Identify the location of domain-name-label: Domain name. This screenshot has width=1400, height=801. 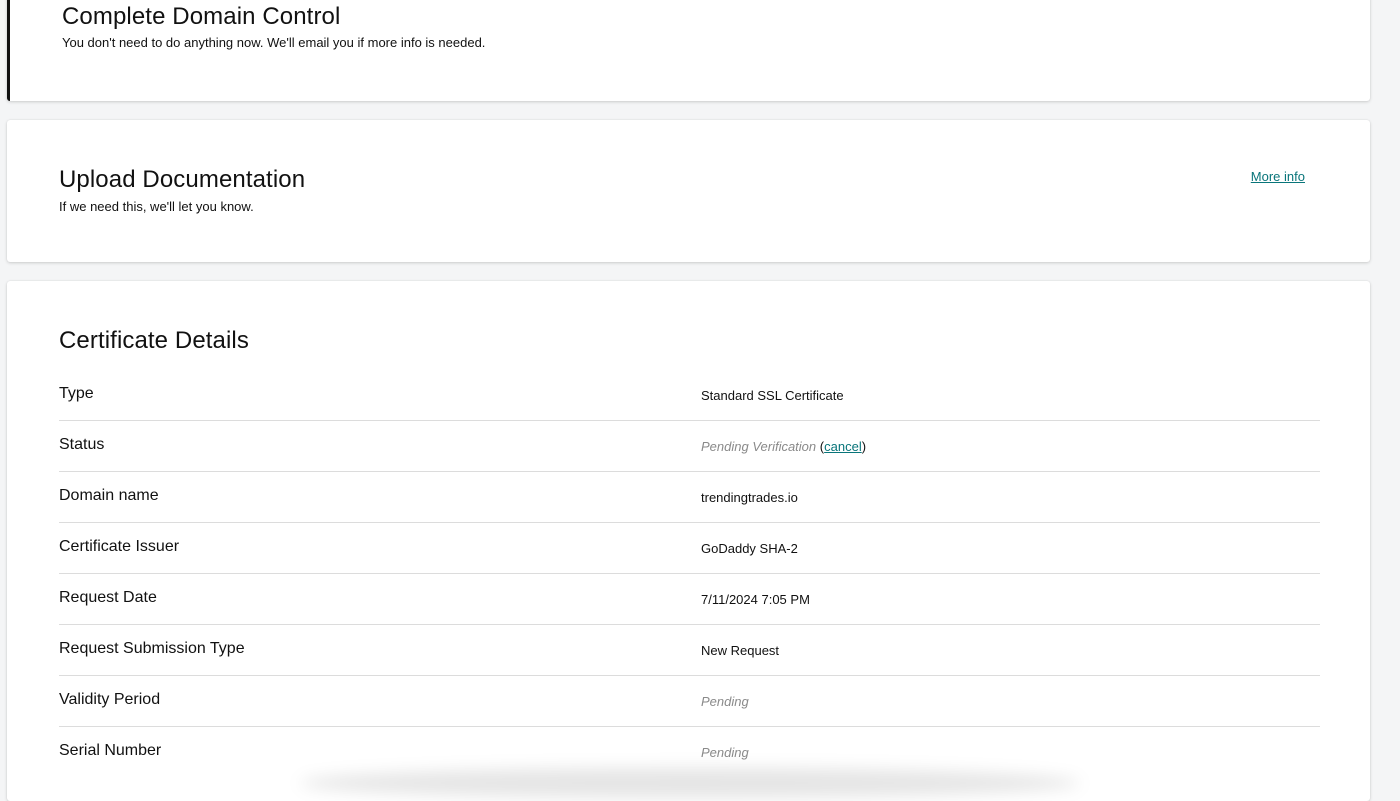
(109, 495).